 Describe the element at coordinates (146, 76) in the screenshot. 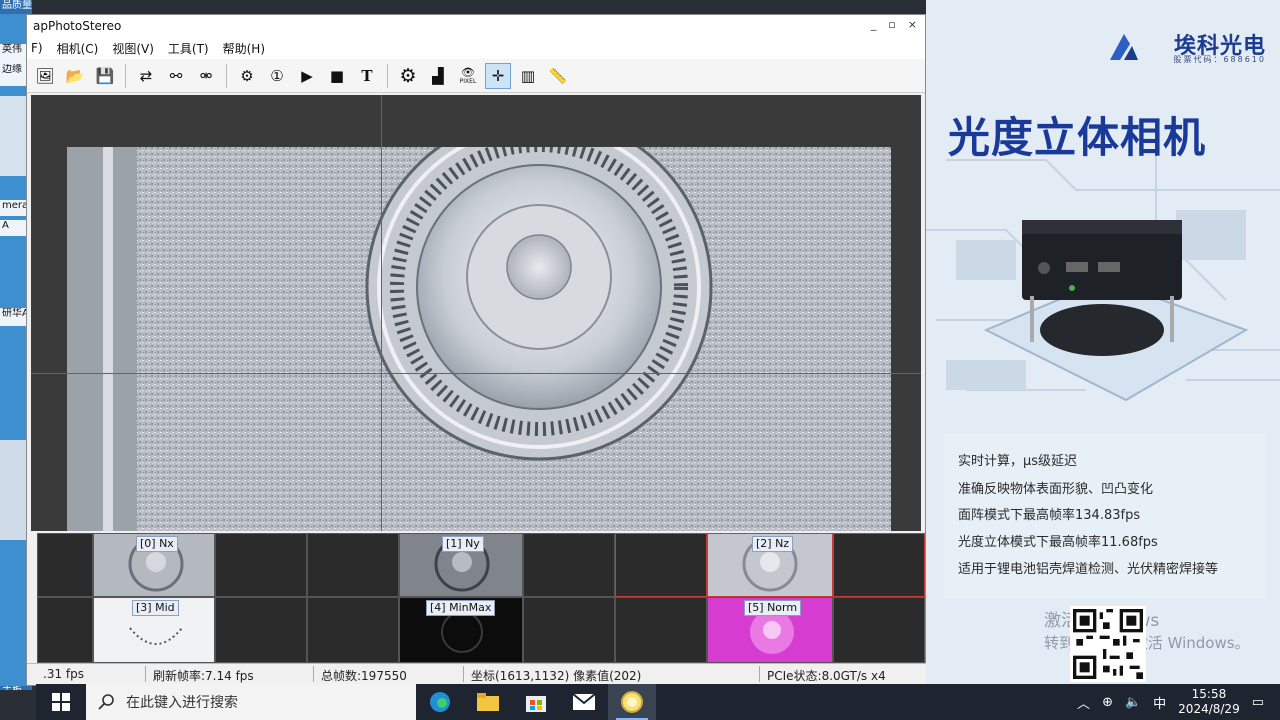

I see `stereo-icon: ⇄` at that location.